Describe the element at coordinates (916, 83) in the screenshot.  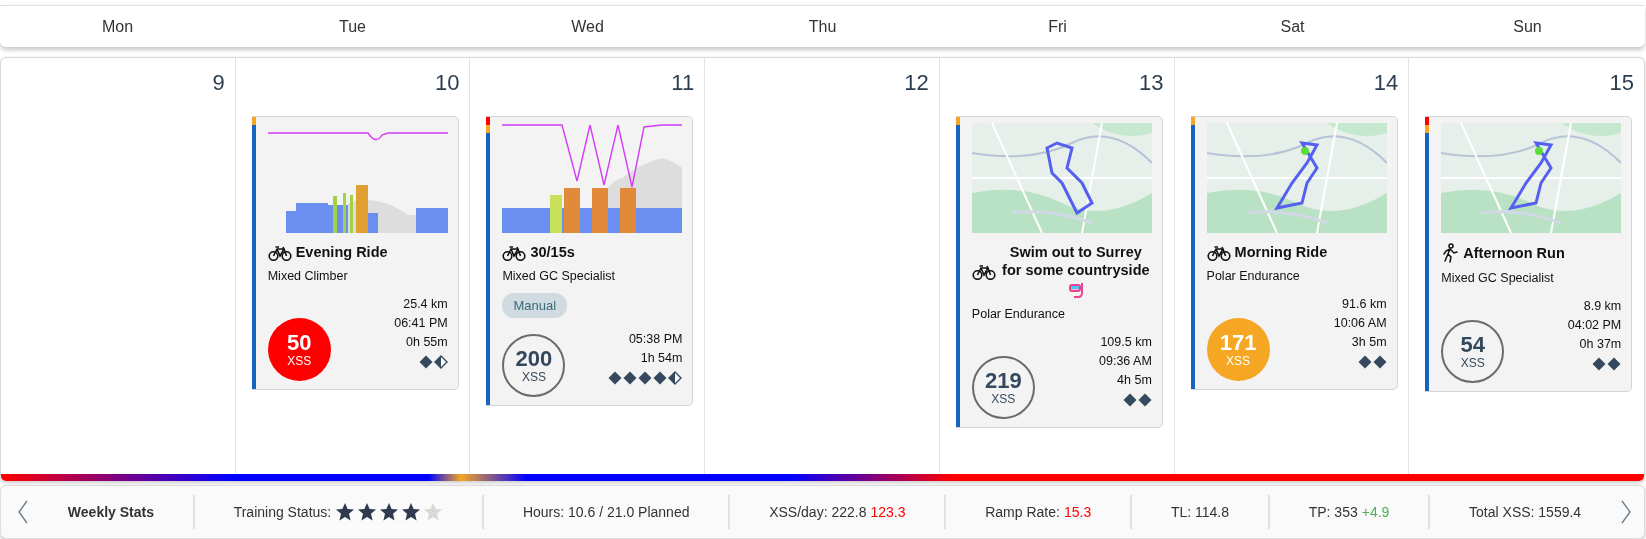
I see `date-number: 12` at that location.